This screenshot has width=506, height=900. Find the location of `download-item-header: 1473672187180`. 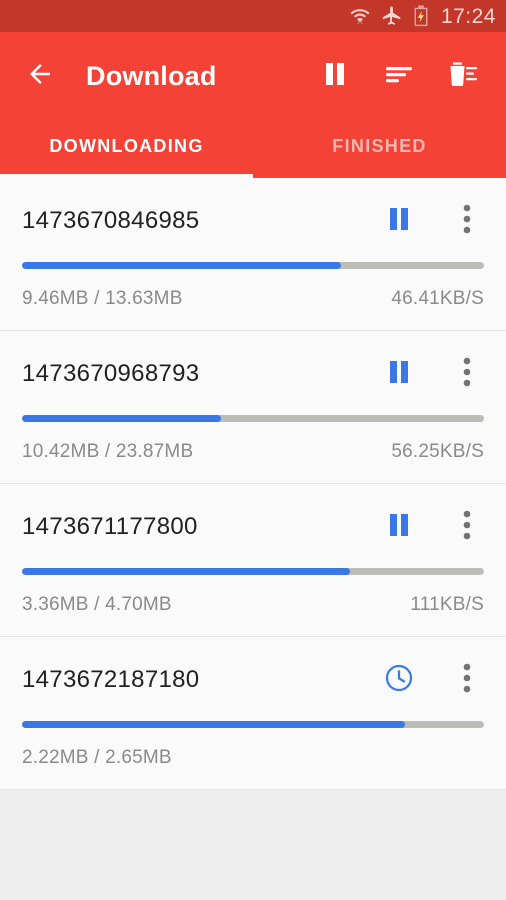

download-item-header: 1473672187180 is located at coordinates (253, 680).